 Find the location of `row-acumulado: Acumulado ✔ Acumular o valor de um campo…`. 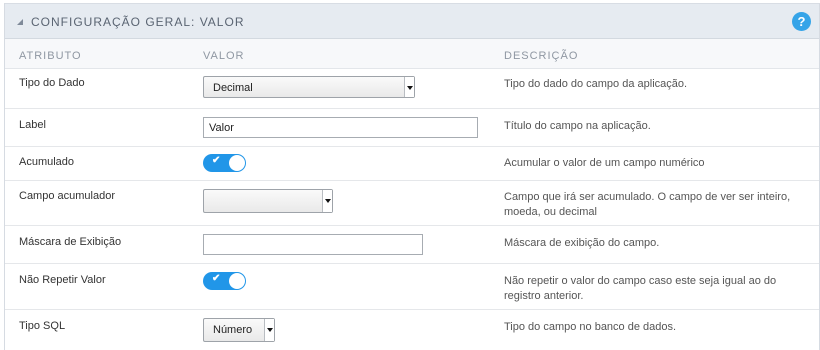

row-acumulado: Acumulado ✔ Acumular o valor de um campo… is located at coordinates (412, 164).